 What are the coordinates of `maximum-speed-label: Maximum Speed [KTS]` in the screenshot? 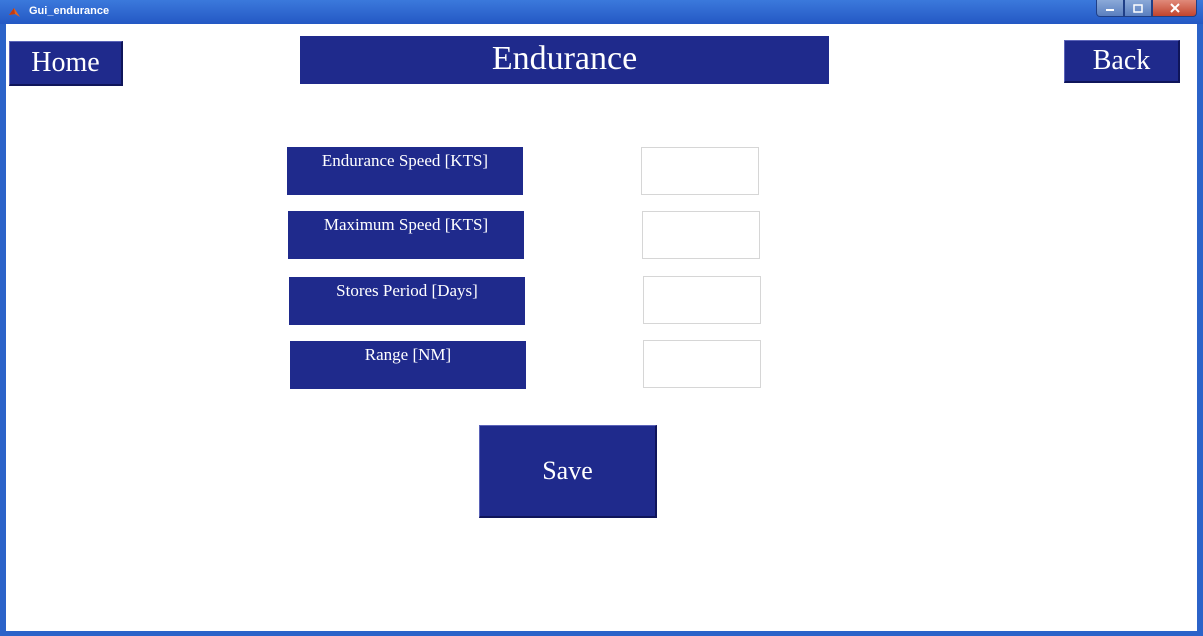 It's located at (406, 235).